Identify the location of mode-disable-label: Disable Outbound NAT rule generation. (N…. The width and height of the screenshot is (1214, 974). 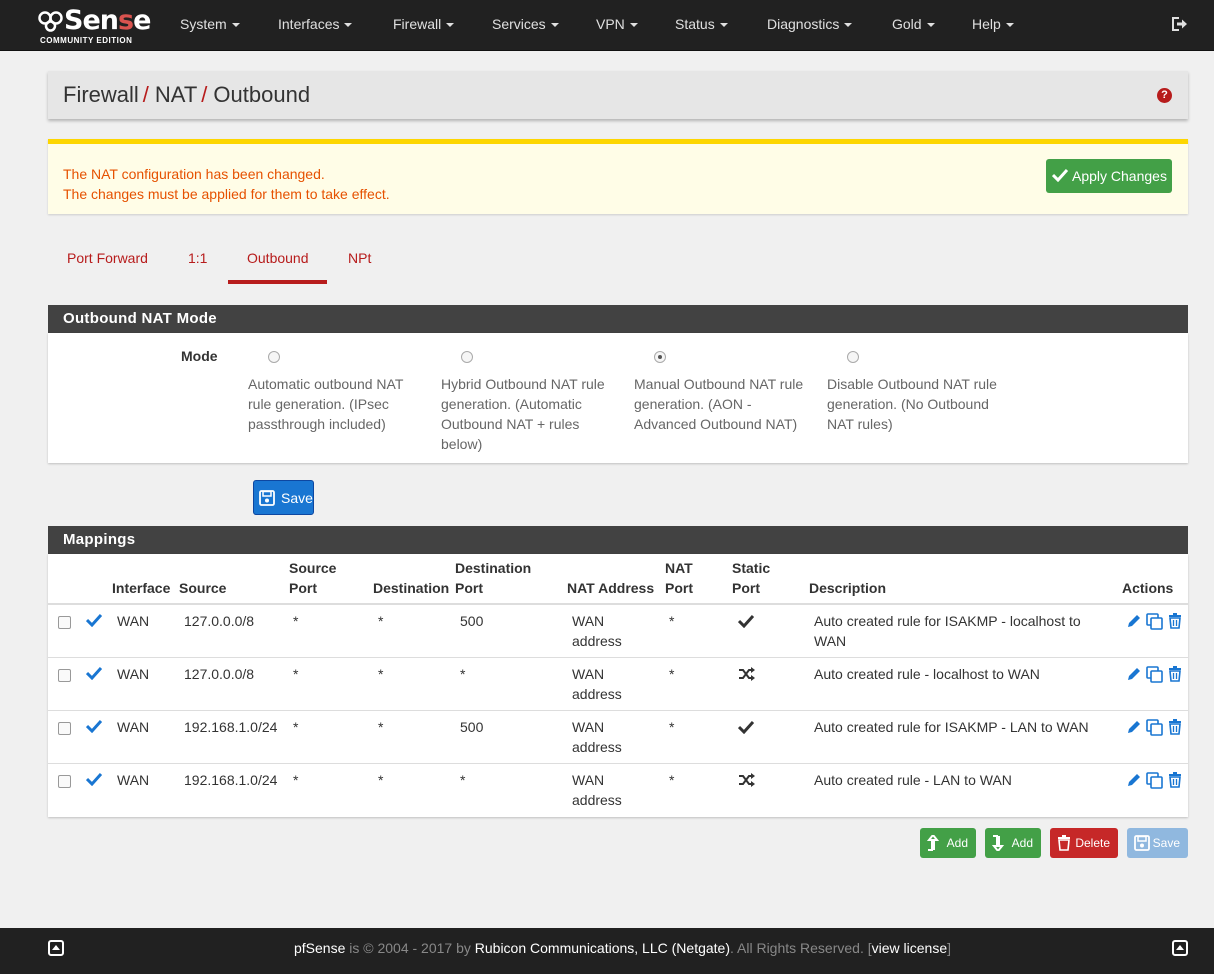
(912, 404).